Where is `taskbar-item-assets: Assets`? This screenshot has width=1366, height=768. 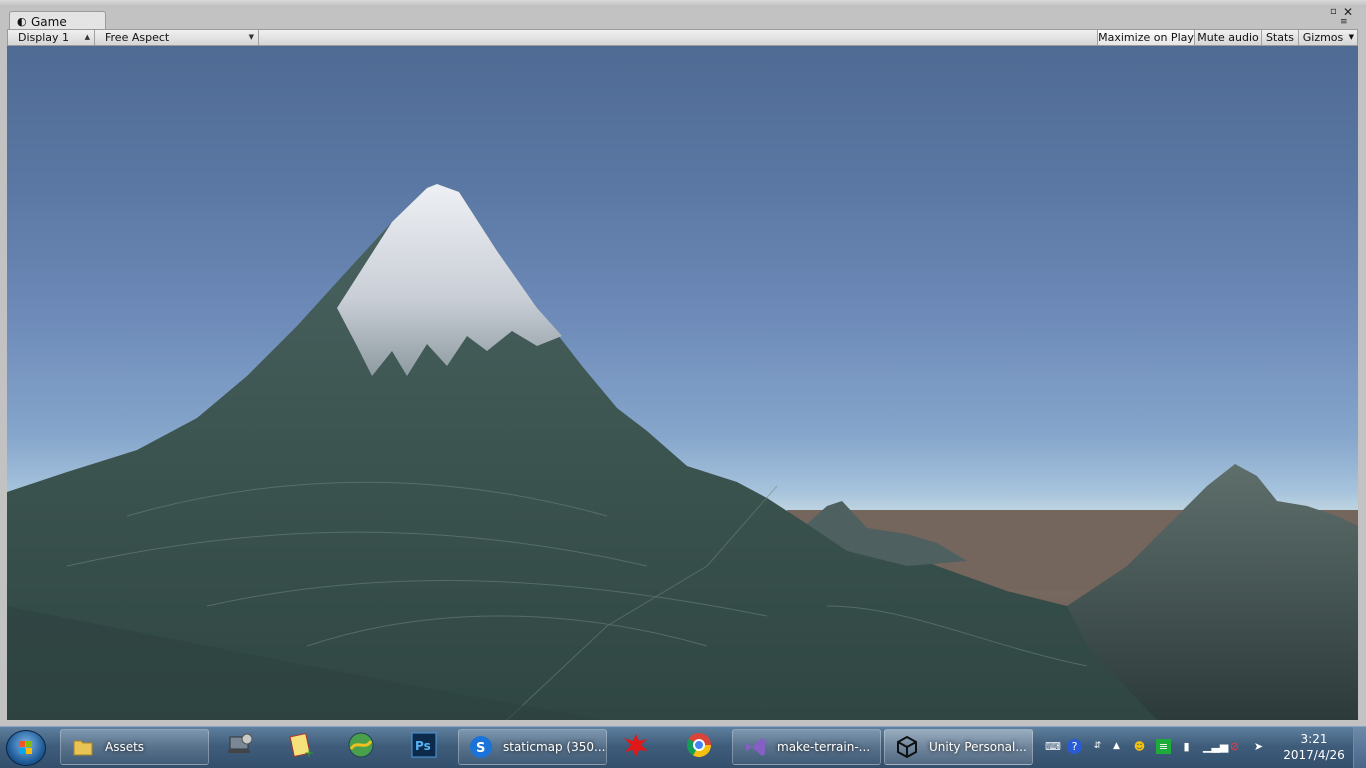 taskbar-item-assets: Assets is located at coordinates (134, 747).